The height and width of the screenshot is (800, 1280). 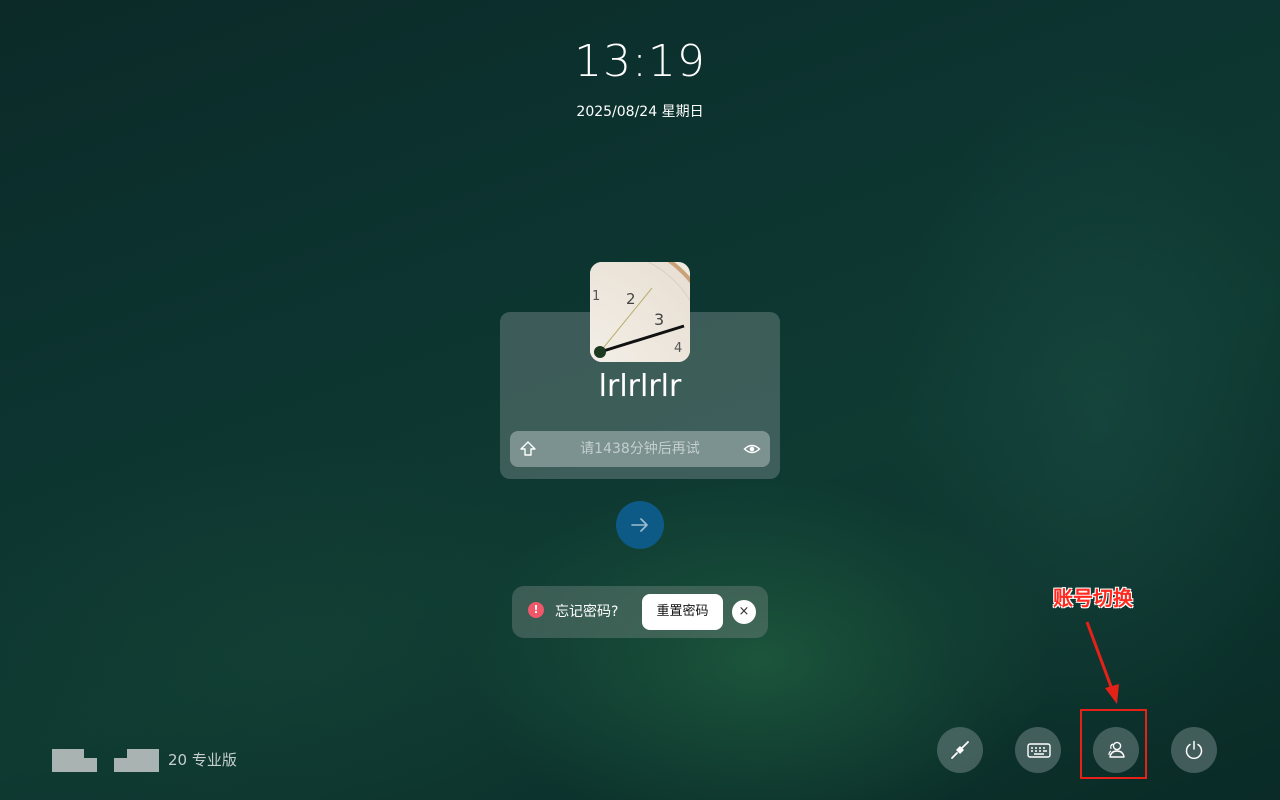 I want to click on keyboard-button, so click(x=1038, y=750).